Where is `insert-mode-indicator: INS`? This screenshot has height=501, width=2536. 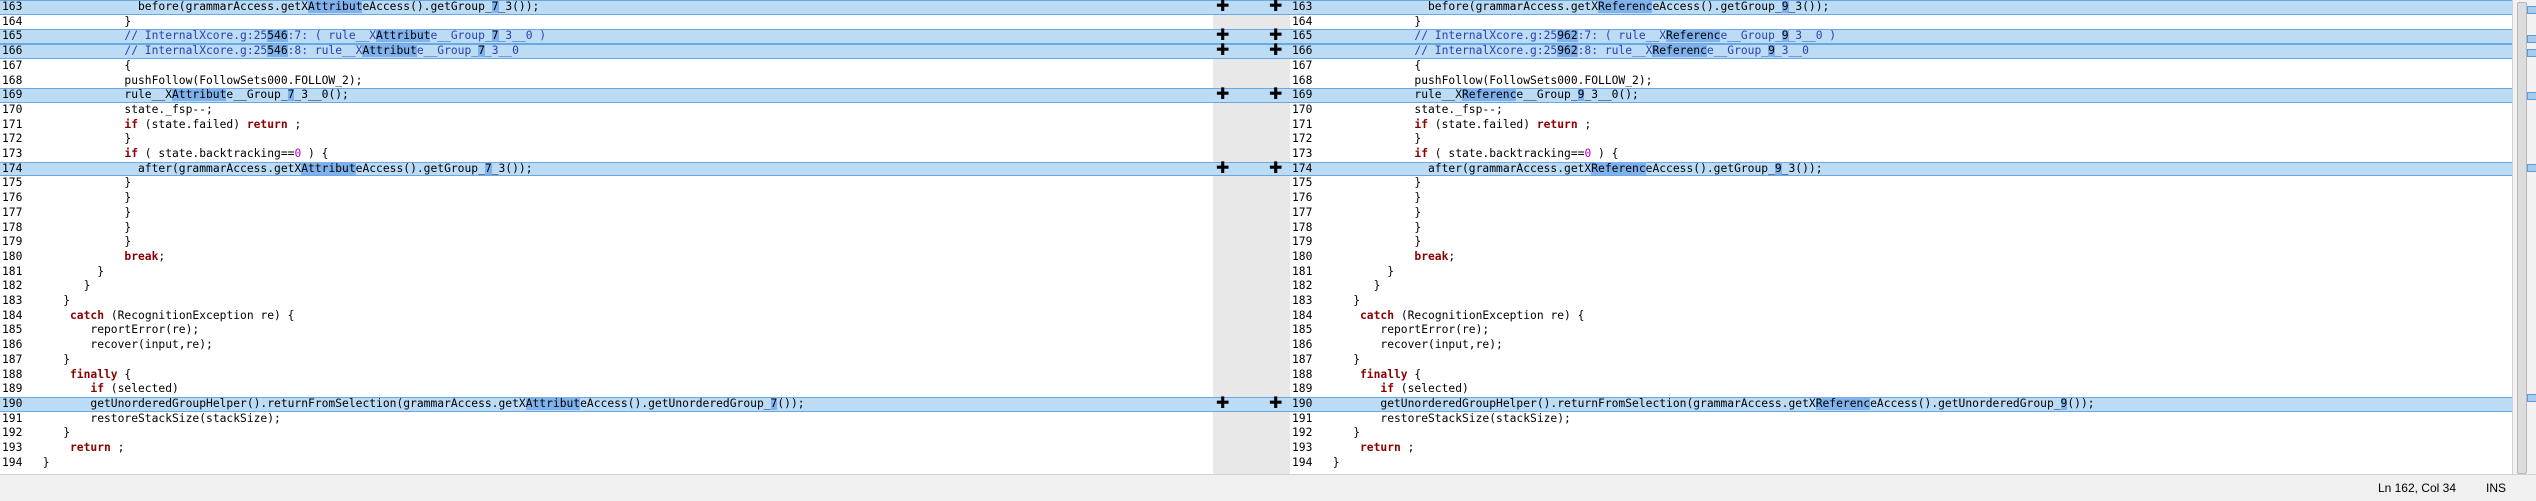 insert-mode-indicator: INS is located at coordinates (2495, 488).